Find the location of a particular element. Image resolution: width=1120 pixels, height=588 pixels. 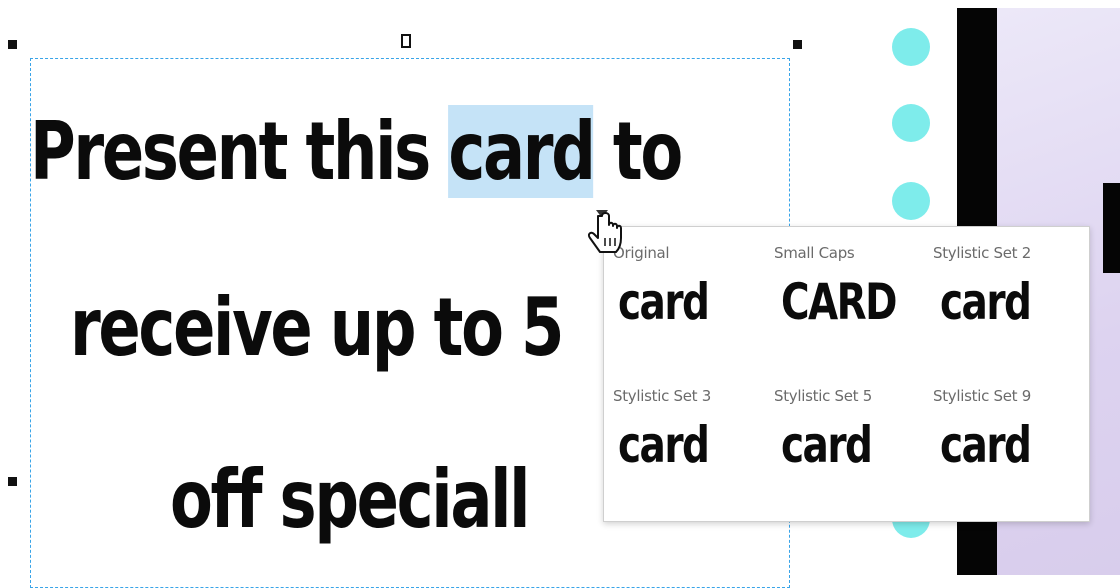

alternate-option-small-caps: Small Caps CARD is located at coordinates (847, 297).